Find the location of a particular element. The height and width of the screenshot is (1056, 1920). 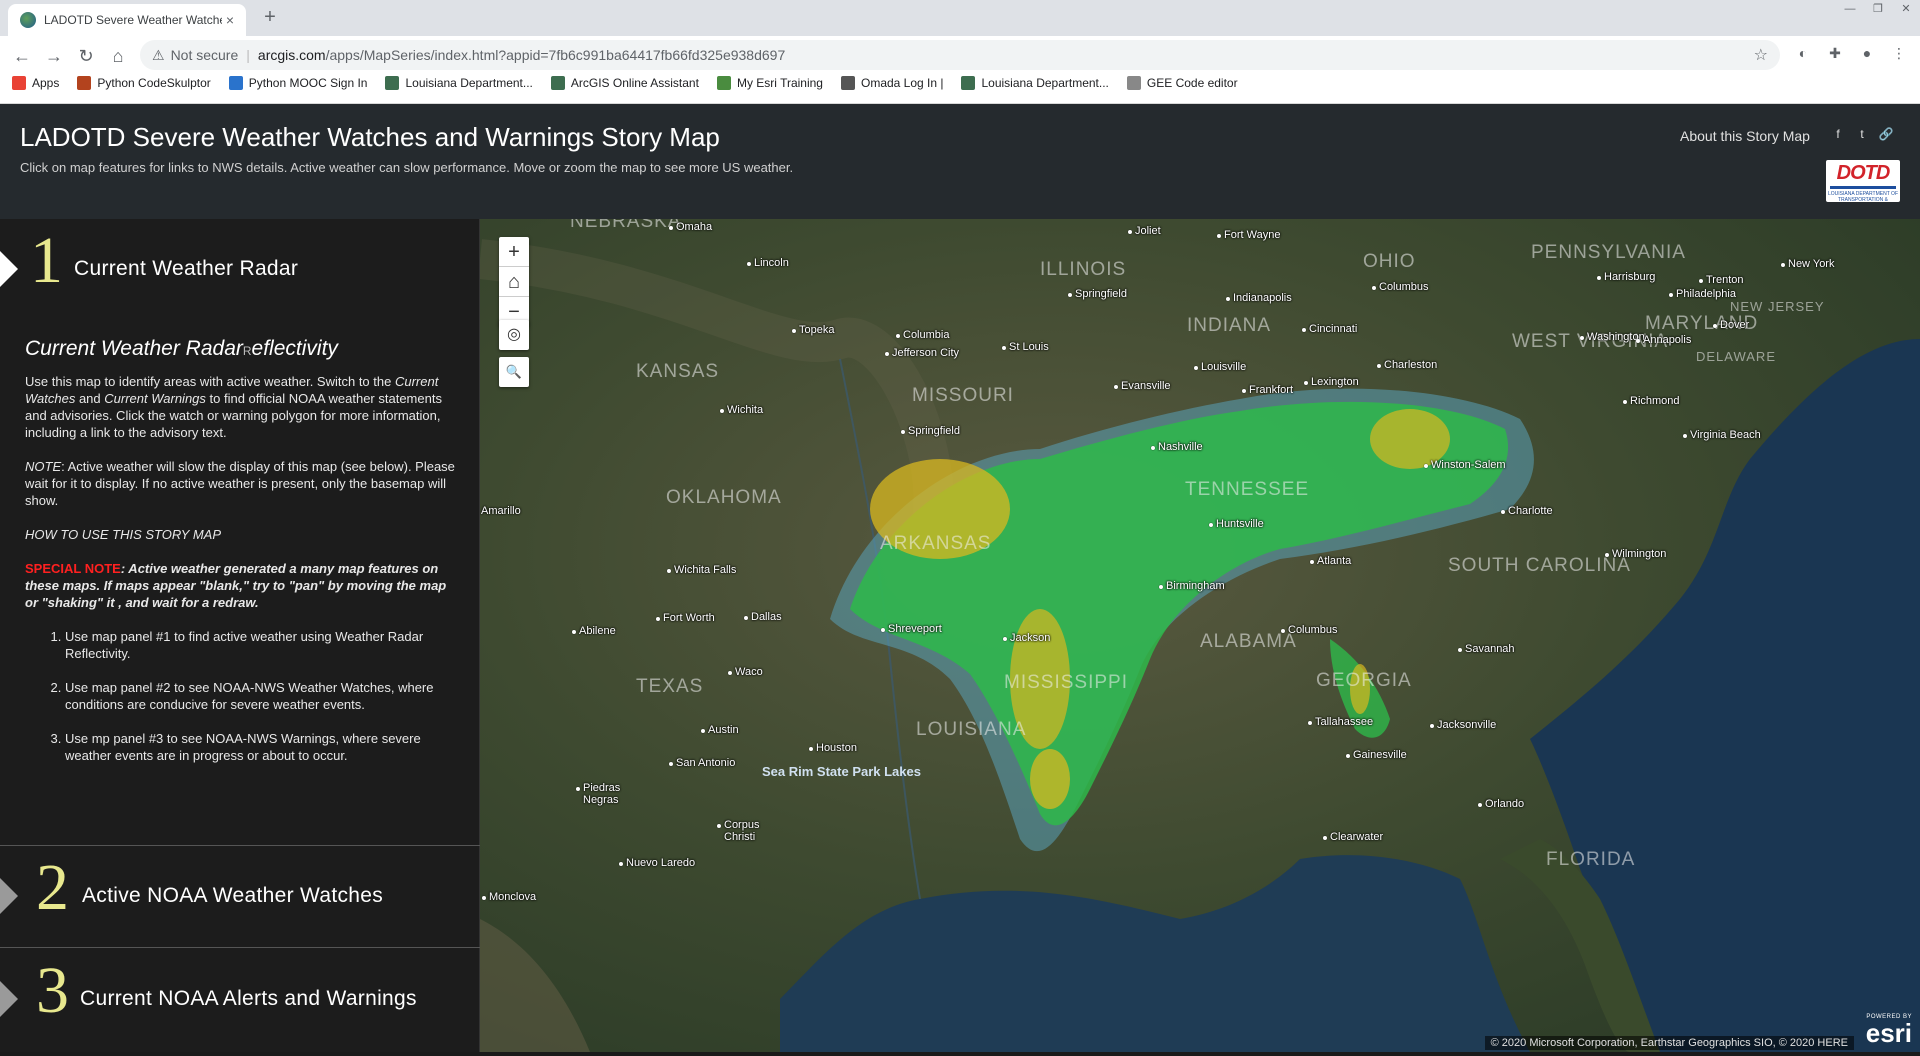

bookmark-label: Python MOOC Sign In is located at coordinates (308, 83).